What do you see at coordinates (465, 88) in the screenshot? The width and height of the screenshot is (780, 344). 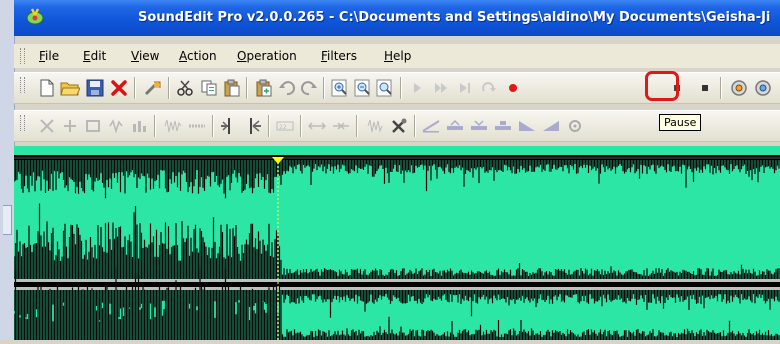 I see `play-to-end-icon` at bounding box center [465, 88].